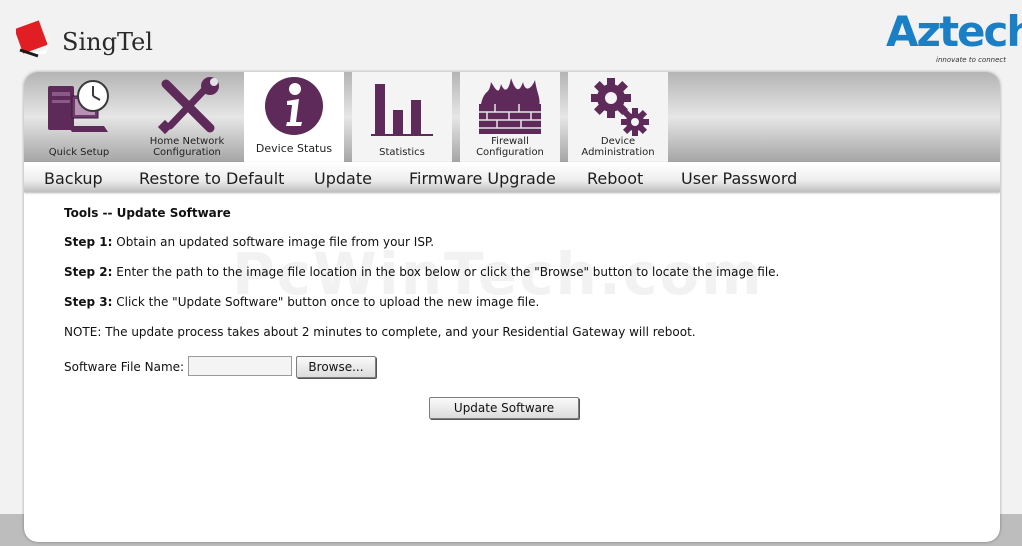 This screenshot has height=546, width=1022. Describe the element at coordinates (739, 178) in the screenshot. I see `subnav-user-password: User Password` at that location.